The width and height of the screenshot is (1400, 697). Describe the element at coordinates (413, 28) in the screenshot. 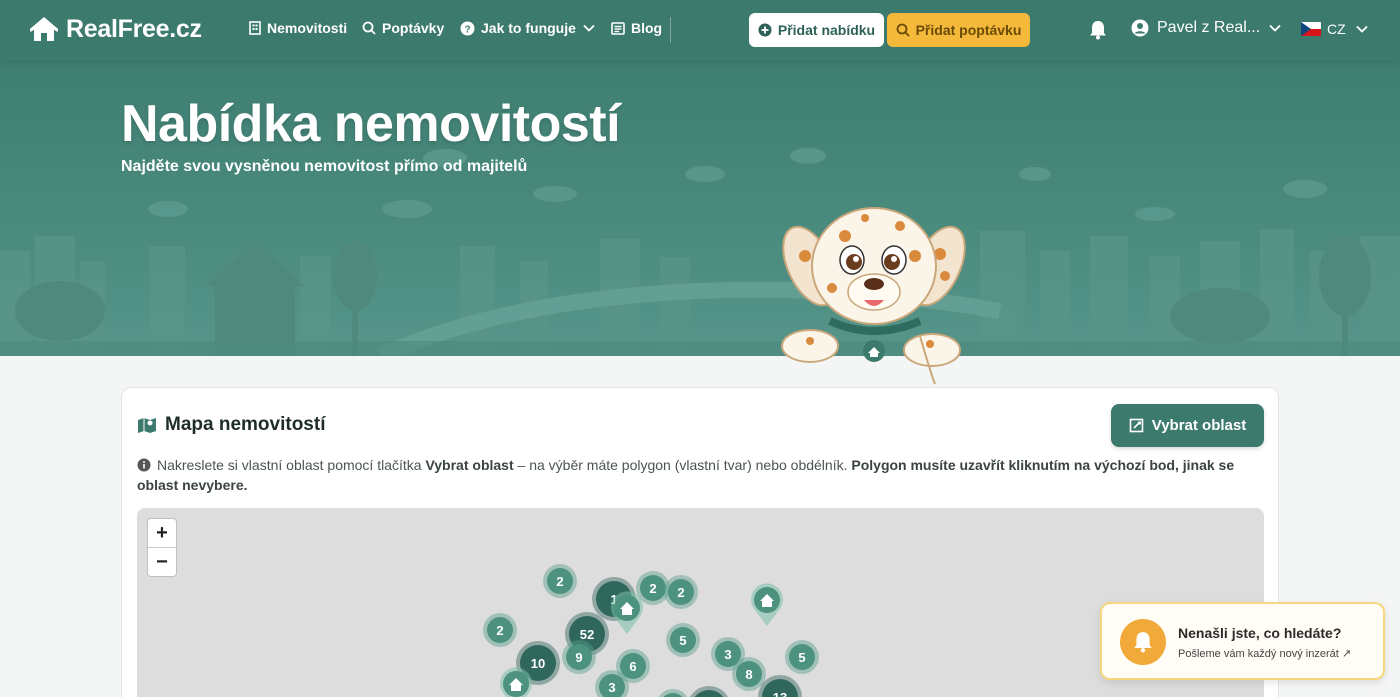

I see `nav-link-label: Poptávky` at that location.